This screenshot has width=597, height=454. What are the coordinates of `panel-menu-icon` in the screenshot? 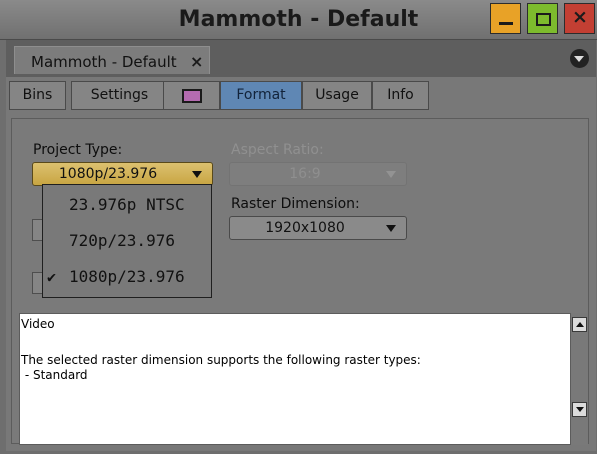 It's located at (579, 58).